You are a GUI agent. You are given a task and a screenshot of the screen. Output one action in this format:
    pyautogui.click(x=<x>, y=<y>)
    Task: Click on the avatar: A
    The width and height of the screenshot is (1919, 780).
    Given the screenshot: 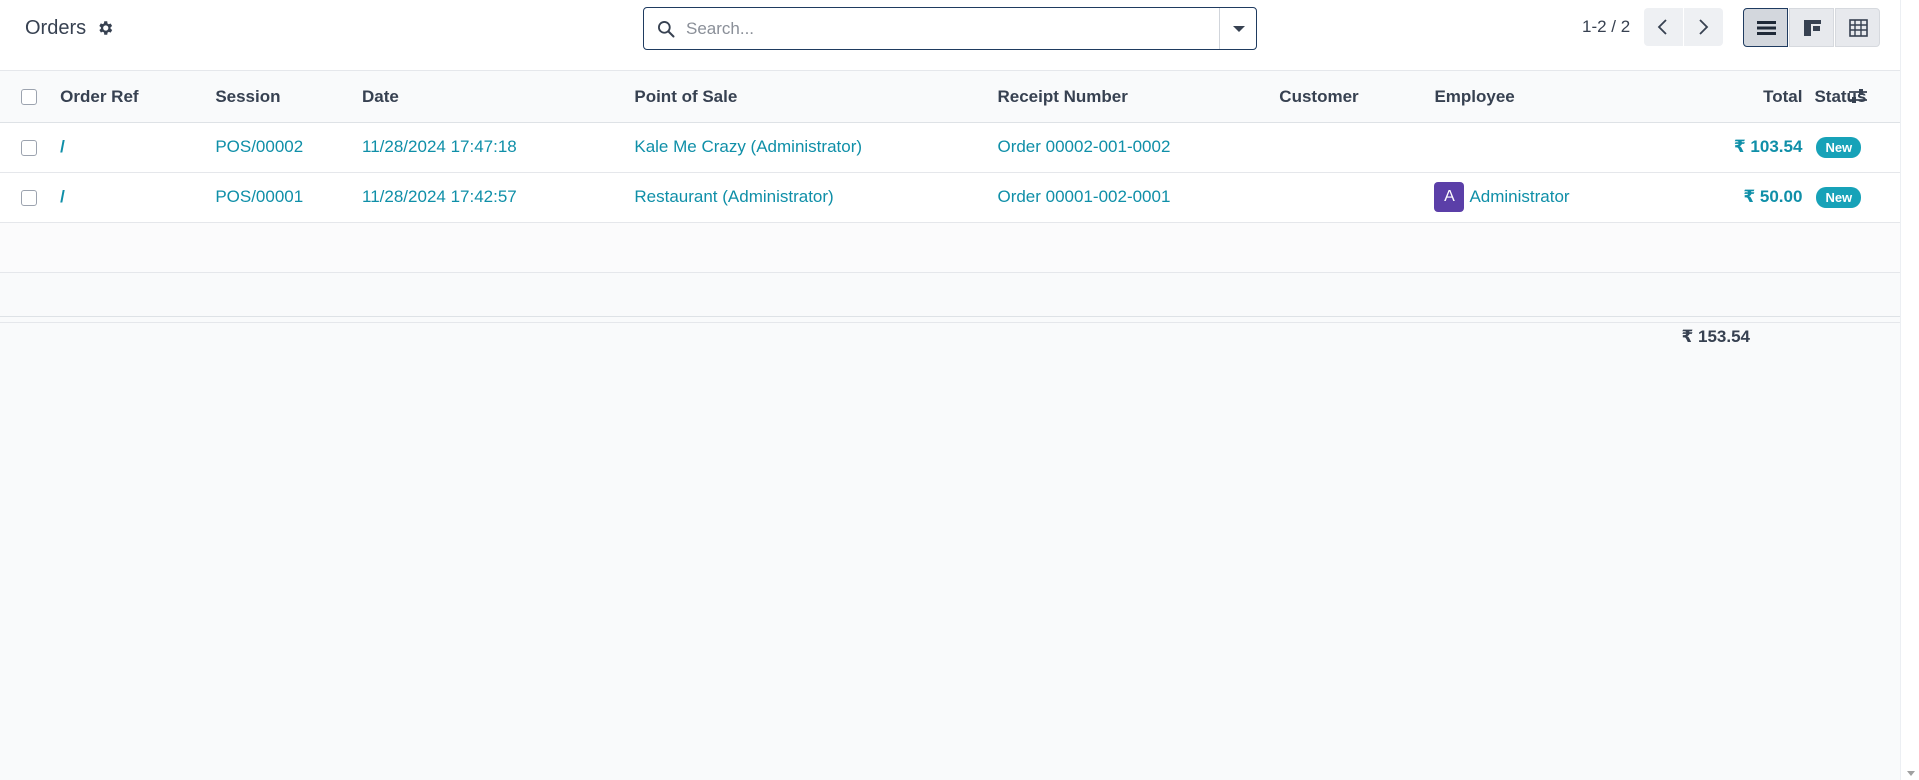 What is the action you would take?
    pyautogui.click(x=1449, y=197)
    